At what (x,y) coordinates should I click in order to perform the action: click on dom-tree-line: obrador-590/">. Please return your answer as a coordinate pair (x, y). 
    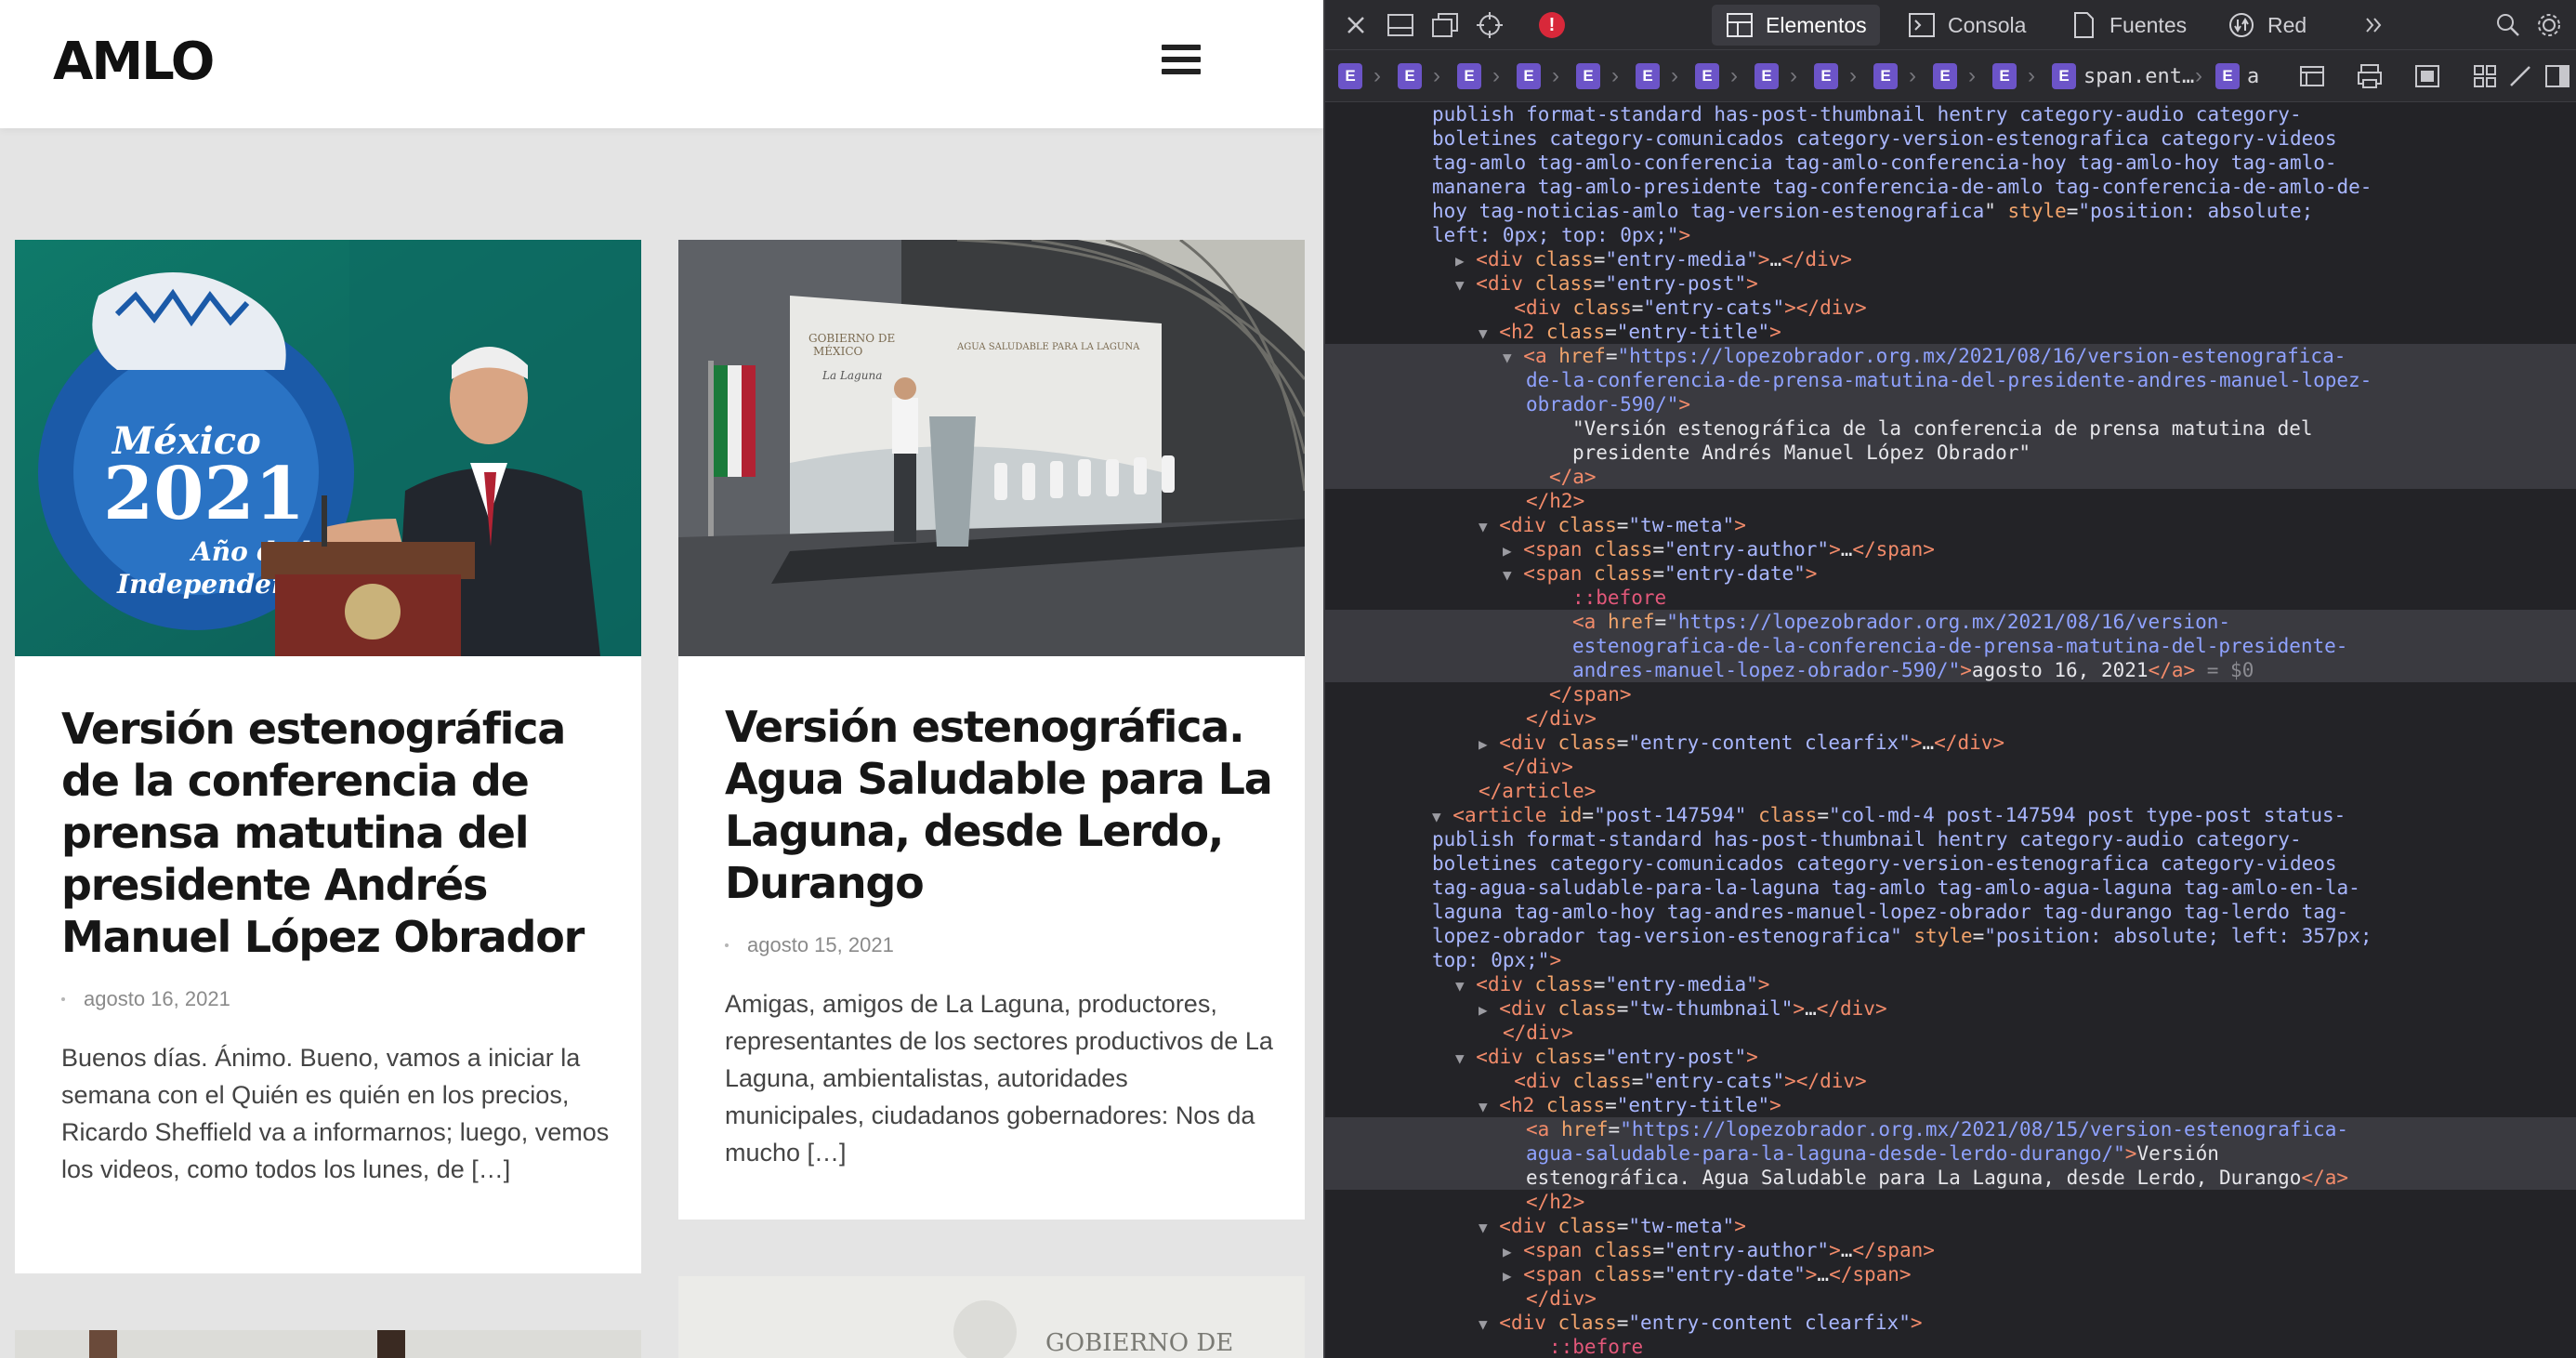
    Looking at the image, I should click on (1950, 404).